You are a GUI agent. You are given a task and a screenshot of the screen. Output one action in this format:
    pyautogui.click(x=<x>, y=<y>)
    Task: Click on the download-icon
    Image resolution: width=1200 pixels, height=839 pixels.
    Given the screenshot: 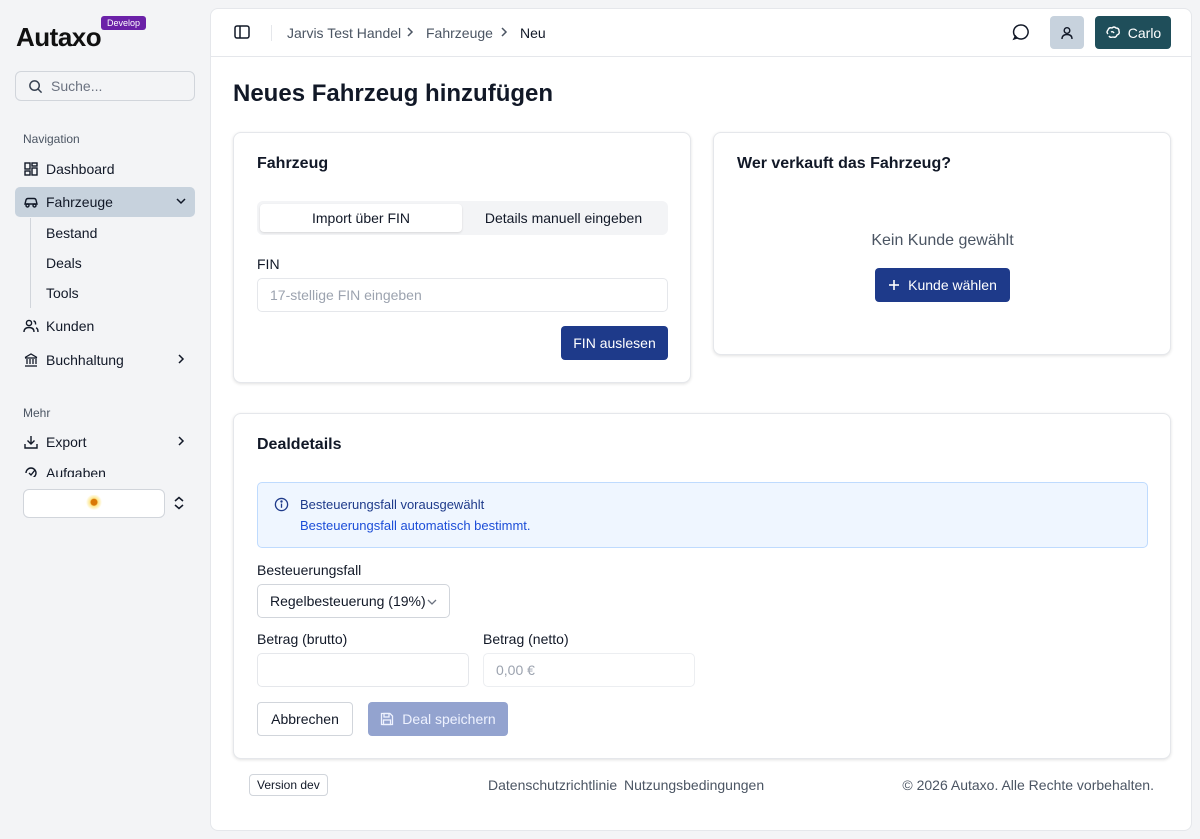 What is the action you would take?
    pyautogui.click(x=31, y=442)
    